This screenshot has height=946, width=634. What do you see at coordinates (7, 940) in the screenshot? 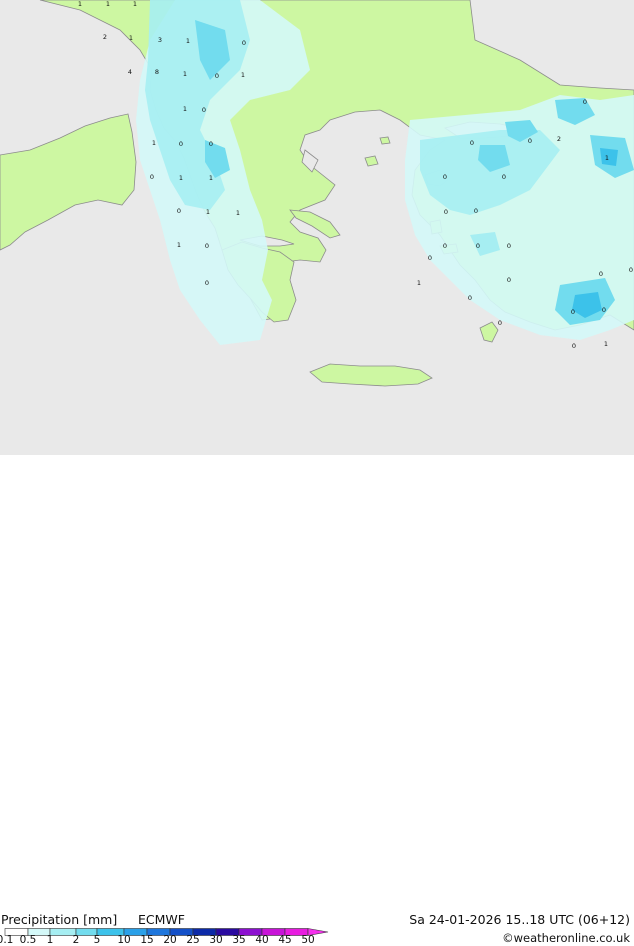
I see `scale-tick-label: 0.1` at bounding box center [7, 940].